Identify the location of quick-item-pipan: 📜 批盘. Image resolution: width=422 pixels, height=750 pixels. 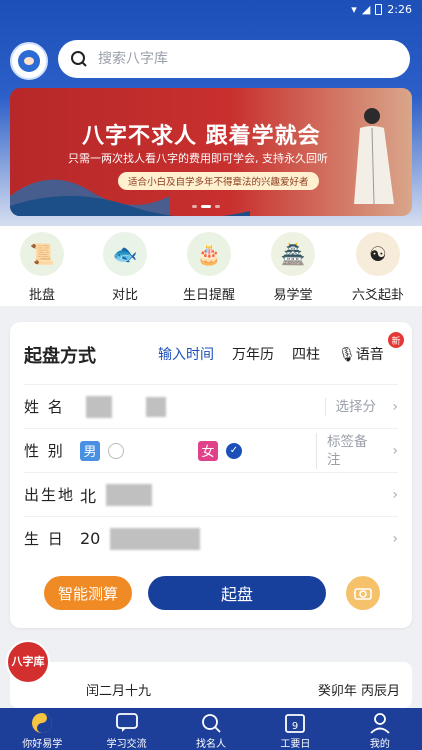
(42, 267).